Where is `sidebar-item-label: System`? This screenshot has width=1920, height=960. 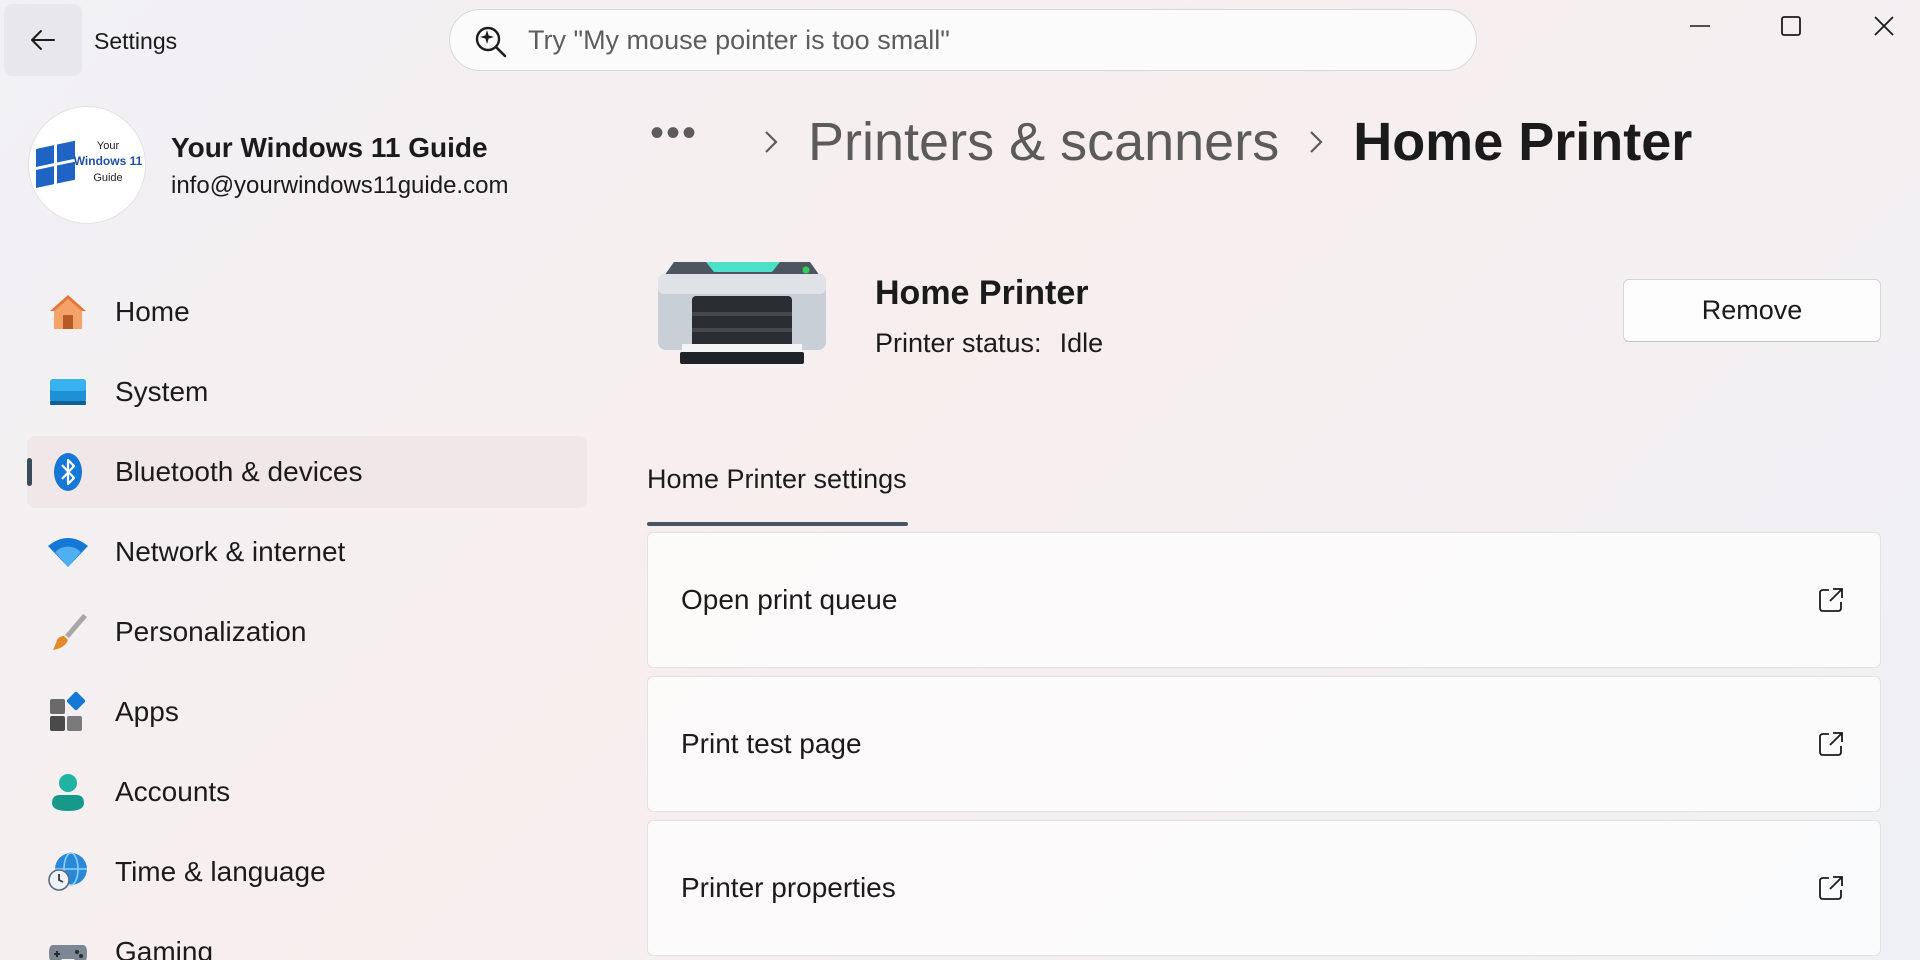
sidebar-item-label: System is located at coordinates (162, 391).